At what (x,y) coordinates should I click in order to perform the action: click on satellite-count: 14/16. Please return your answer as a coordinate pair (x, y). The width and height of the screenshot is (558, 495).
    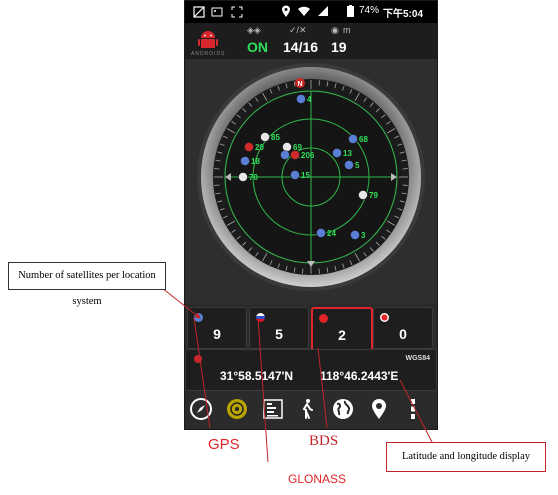
    Looking at the image, I should click on (301, 47).